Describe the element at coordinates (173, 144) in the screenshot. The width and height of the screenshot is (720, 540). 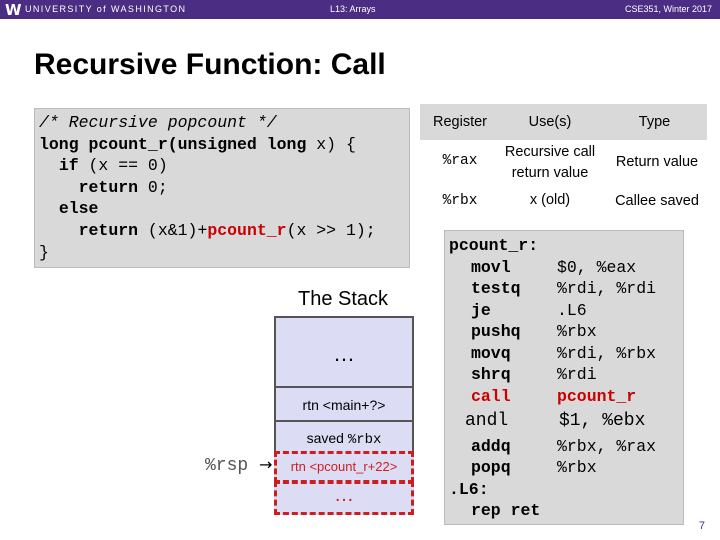
I see `code-token: long pcount_r(unsigned long` at that location.